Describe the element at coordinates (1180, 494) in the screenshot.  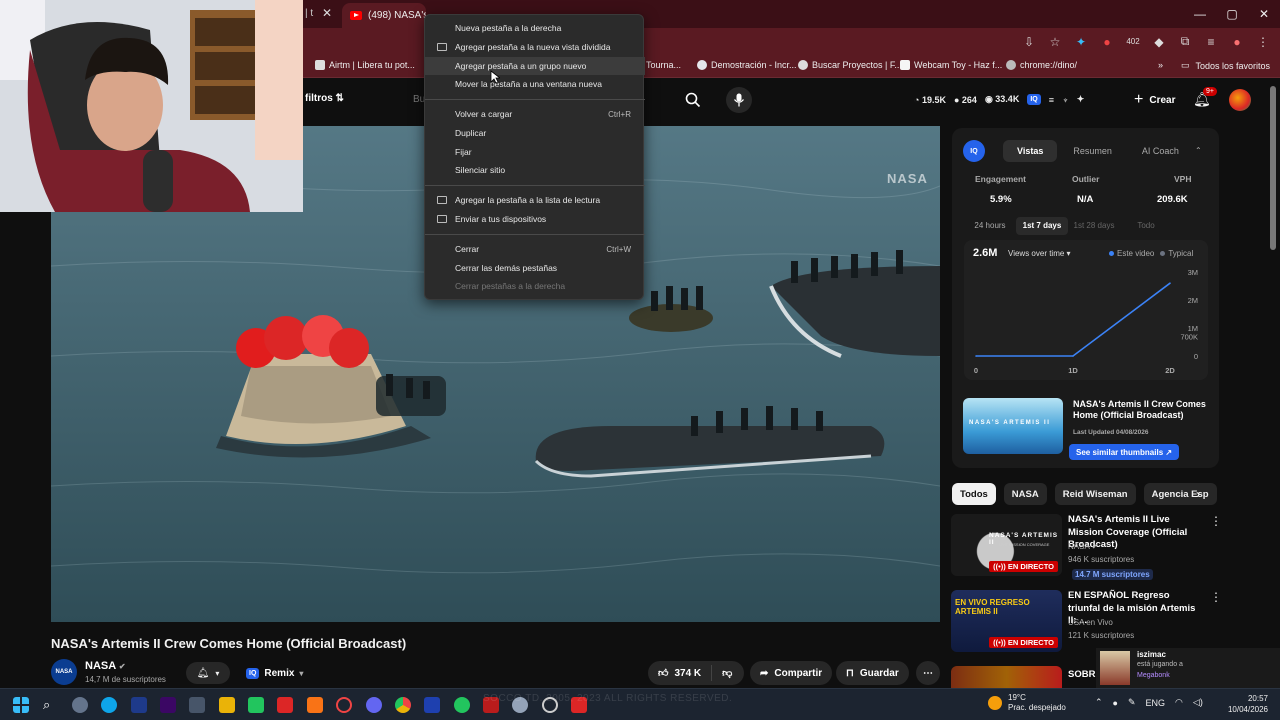
I see `chip-agencia: Agencia Esp` at that location.